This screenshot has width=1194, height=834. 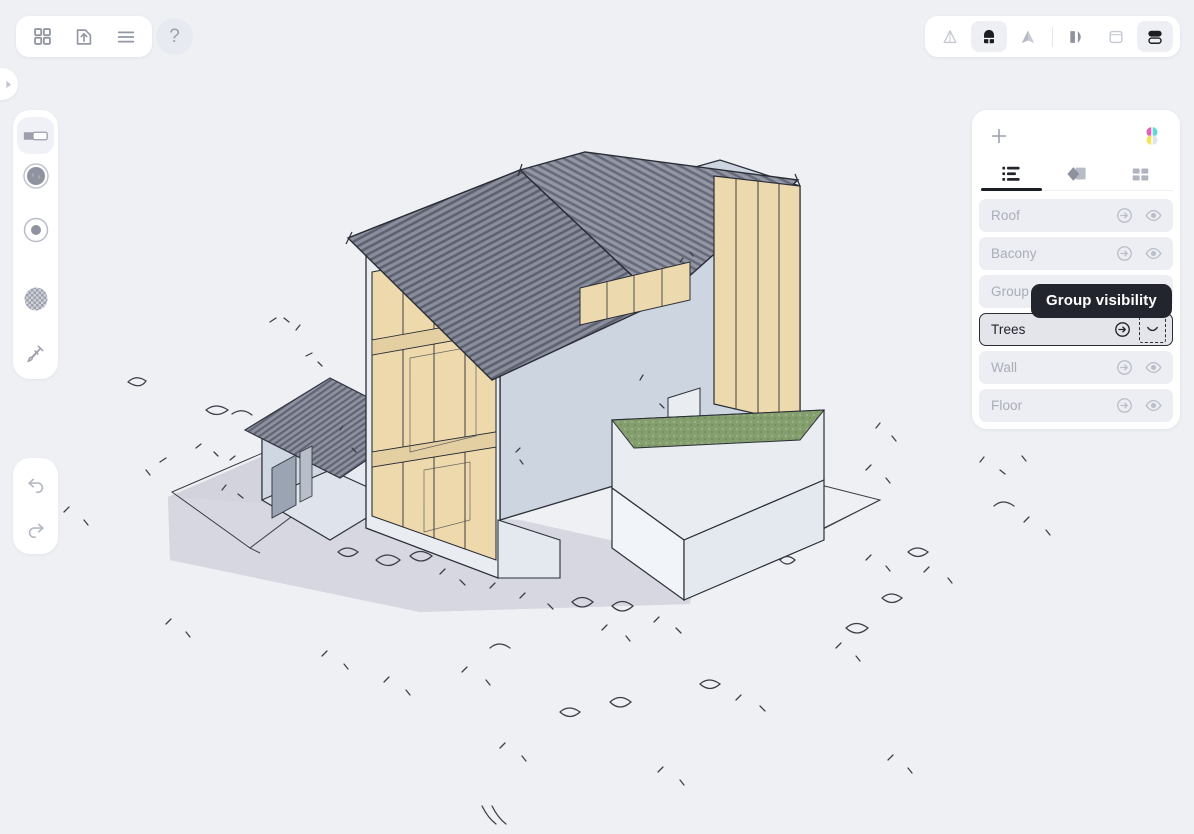 I want to click on syringe-tool-icon, so click(x=35, y=353).